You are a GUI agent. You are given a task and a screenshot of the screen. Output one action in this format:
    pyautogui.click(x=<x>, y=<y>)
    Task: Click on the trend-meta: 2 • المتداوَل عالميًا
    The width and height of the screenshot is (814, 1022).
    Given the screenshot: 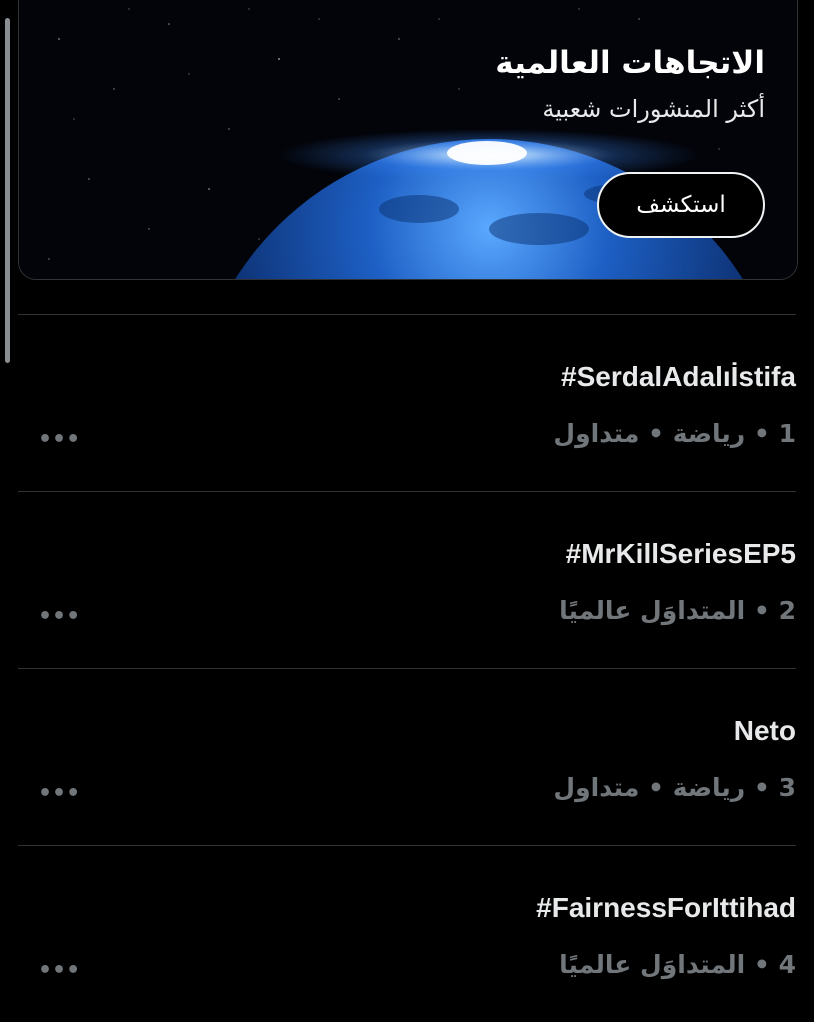 What is the action you would take?
    pyautogui.click(x=677, y=610)
    